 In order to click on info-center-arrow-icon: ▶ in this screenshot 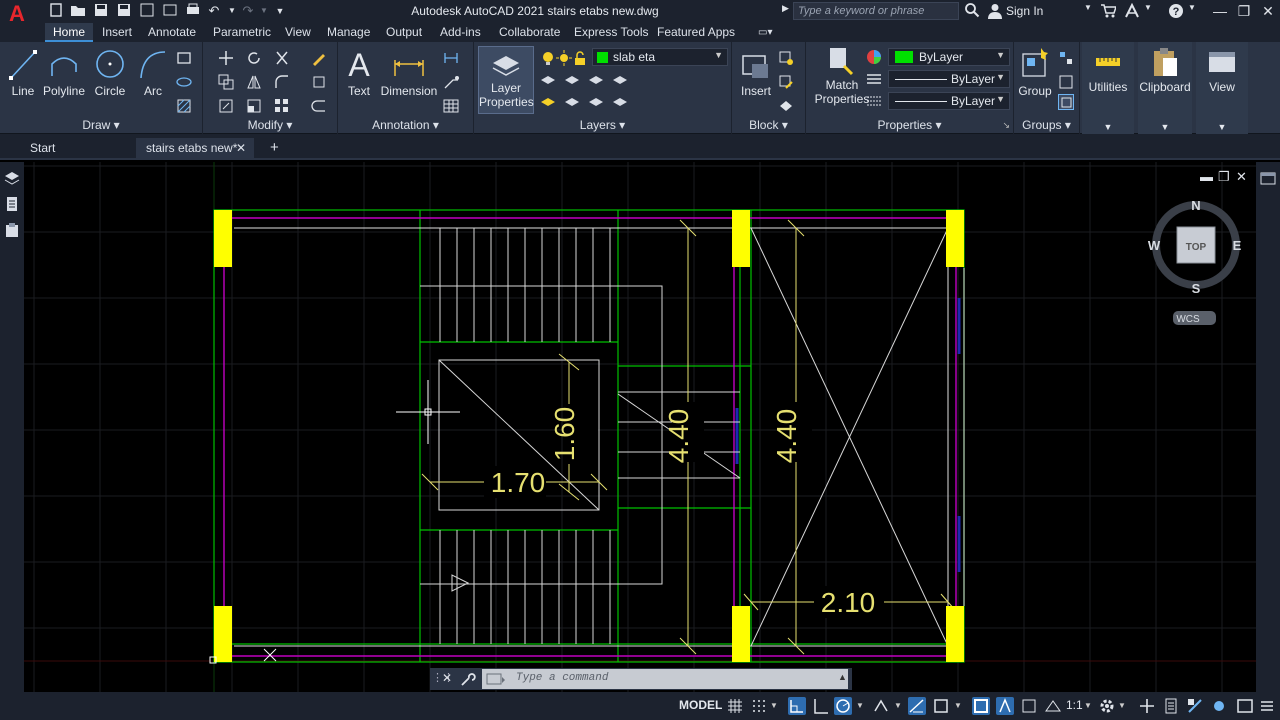, I will do `click(785, 8)`.